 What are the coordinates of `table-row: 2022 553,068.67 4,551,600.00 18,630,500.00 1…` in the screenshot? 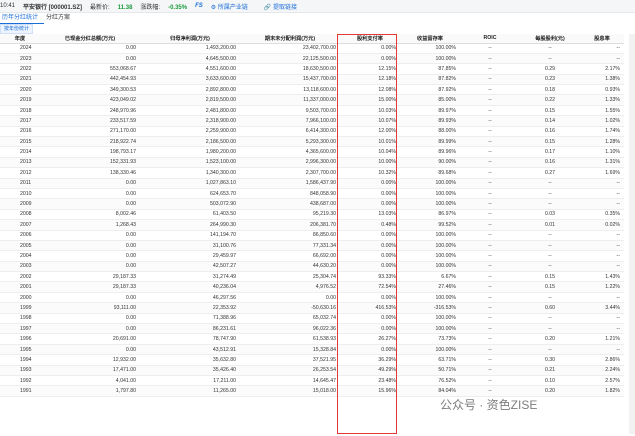 It's located at (312, 69).